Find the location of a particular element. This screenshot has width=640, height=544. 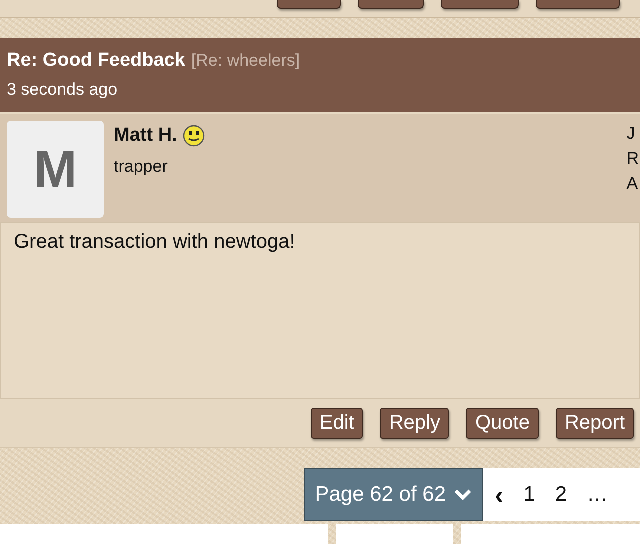

avatar: M is located at coordinates (55, 169).